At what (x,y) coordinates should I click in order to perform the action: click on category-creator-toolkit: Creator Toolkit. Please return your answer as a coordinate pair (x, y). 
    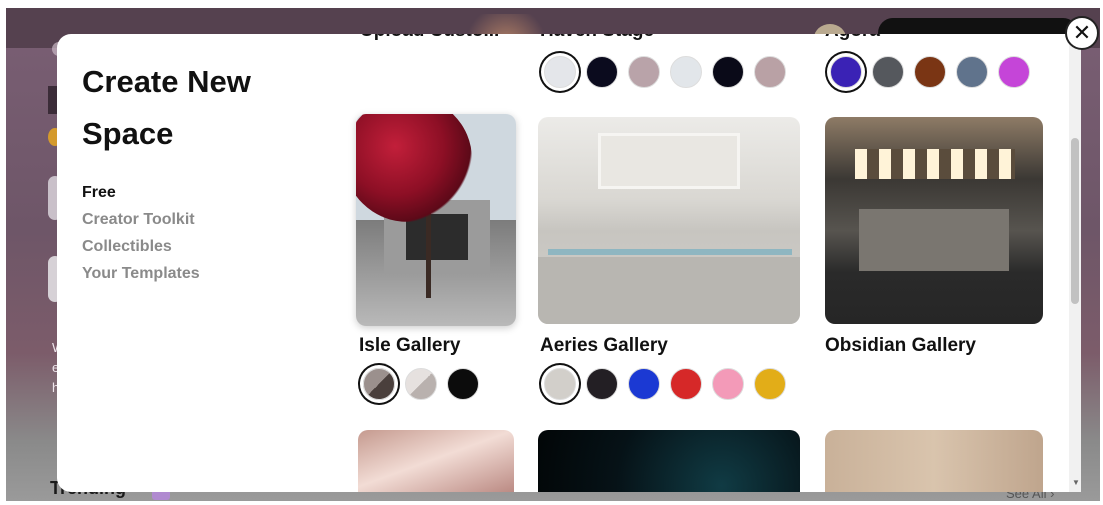
    Looking at the image, I should click on (141, 219).